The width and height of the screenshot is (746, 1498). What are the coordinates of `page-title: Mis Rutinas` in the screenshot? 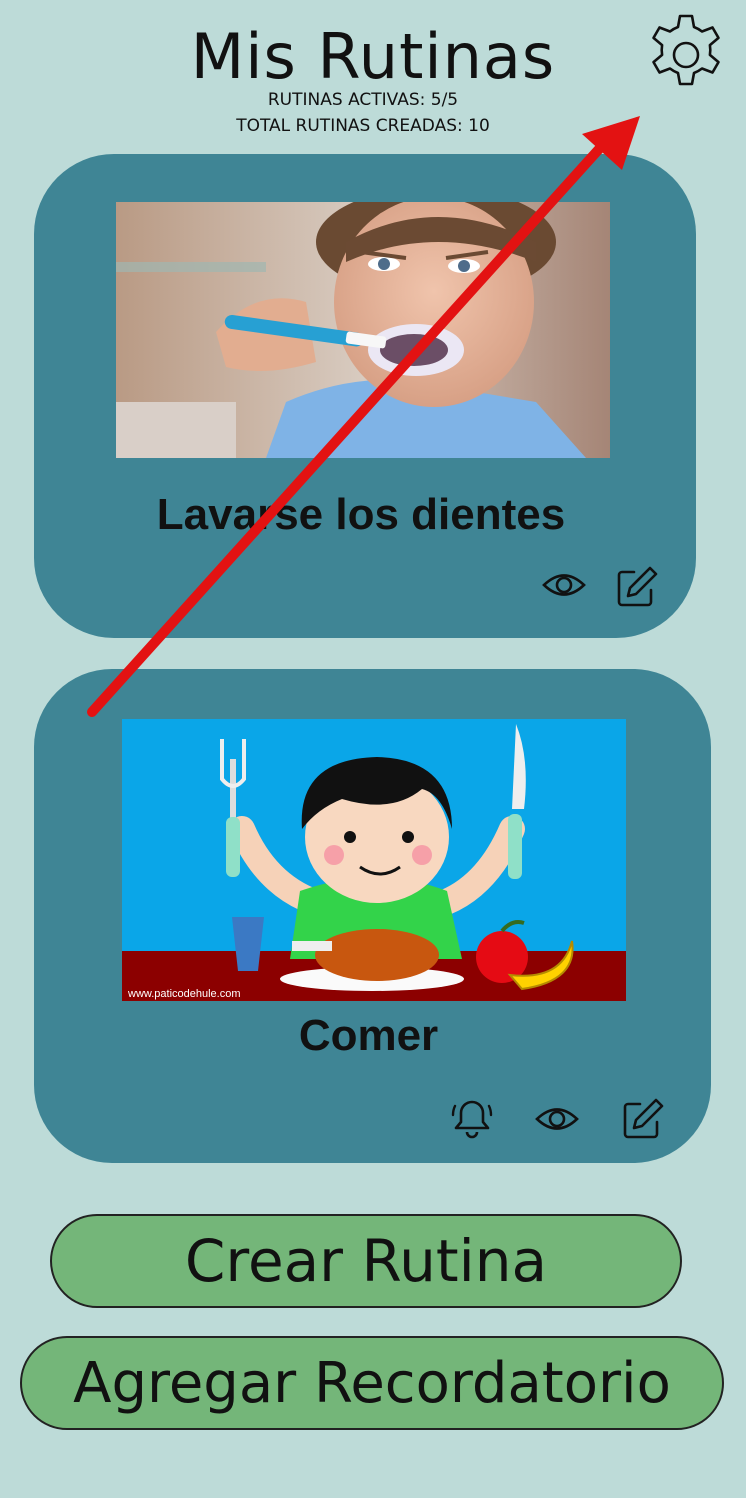 It's located at (373, 56).